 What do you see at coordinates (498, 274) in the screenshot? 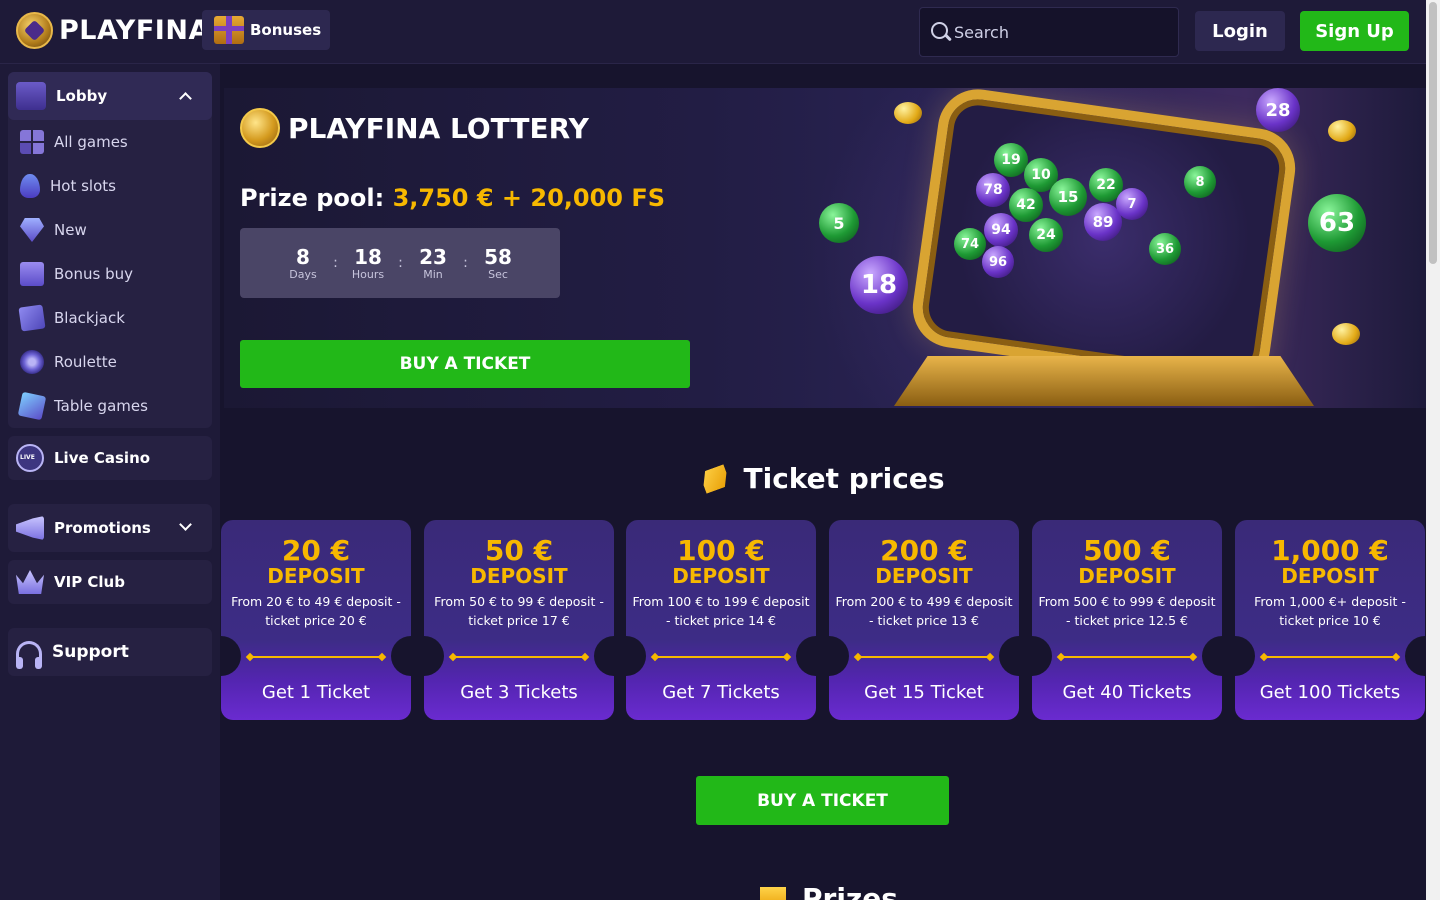
I see `countdown-label: Sec` at bounding box center [498, 274].